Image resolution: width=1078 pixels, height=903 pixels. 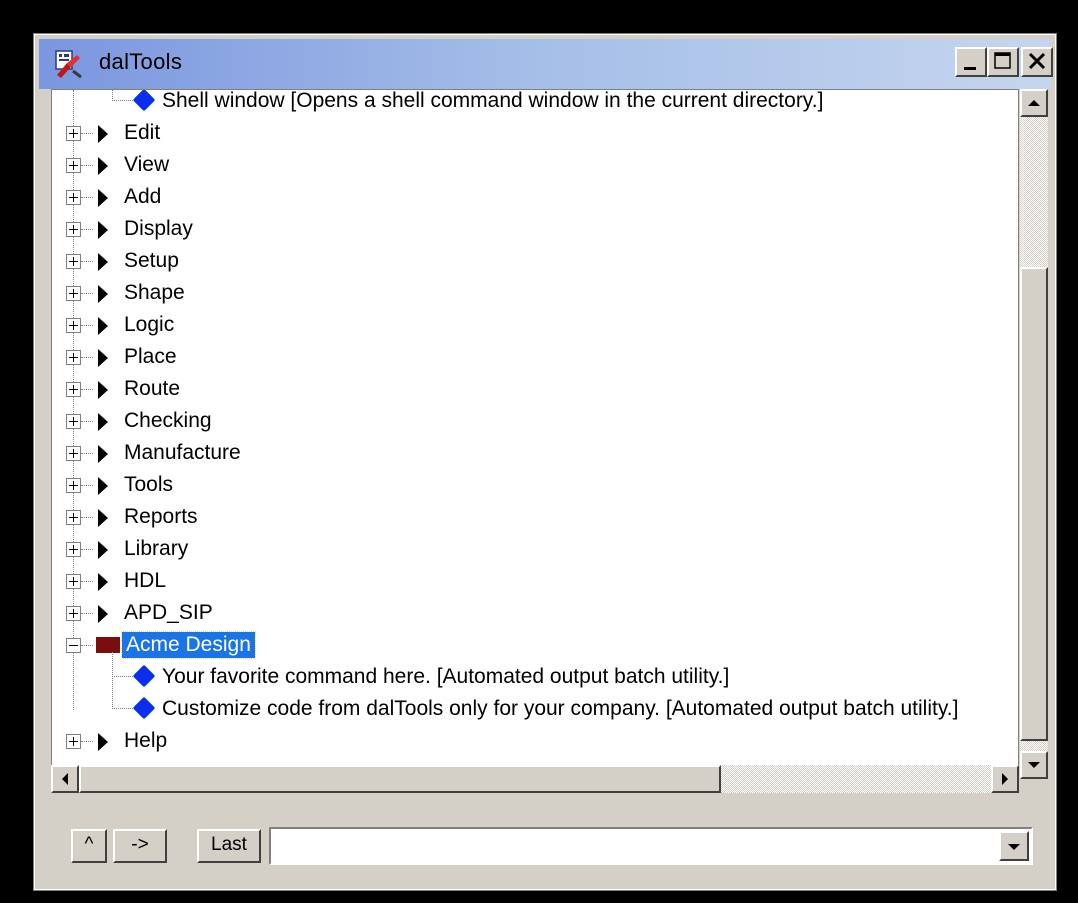 What do you see at coordinates (140, 846) in the screenshot?
I see `forward-button: ->` at bounding box center [140, 846].